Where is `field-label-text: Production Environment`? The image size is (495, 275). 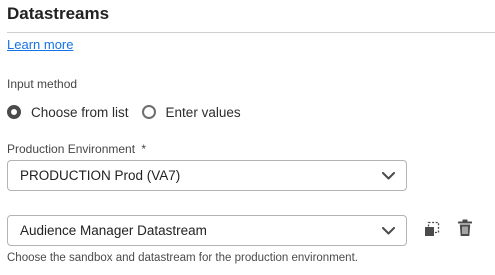 field-label-text: Production Environment is located at coordinates (71, 149).